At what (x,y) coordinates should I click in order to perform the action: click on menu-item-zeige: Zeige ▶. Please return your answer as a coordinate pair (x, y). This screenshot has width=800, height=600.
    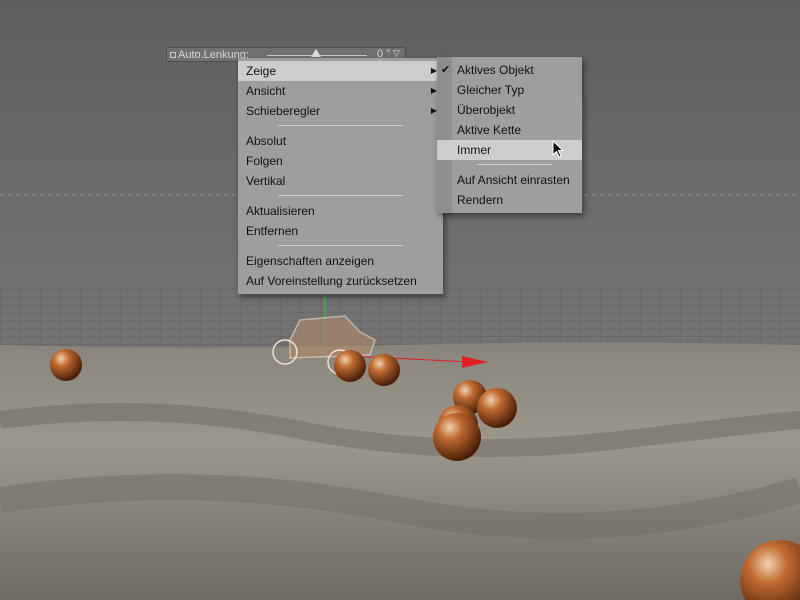
    Looking at the image, I should click on (340, 71).